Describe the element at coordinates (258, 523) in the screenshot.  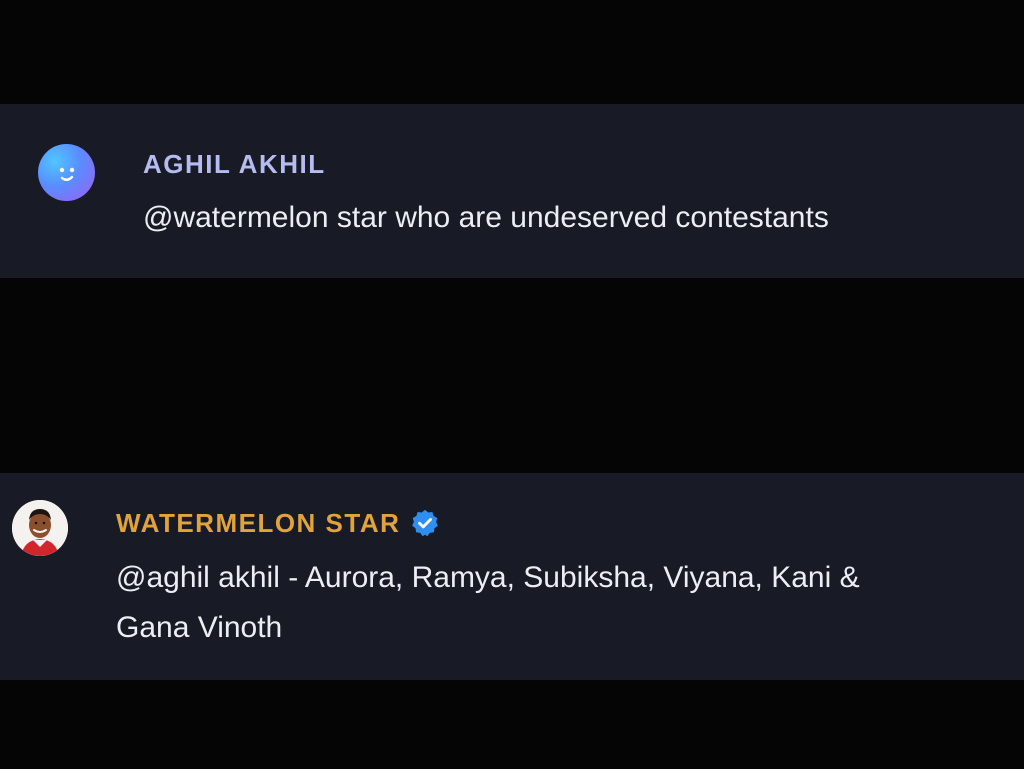
I see `author-name: WATERMELON STAR` at that location.